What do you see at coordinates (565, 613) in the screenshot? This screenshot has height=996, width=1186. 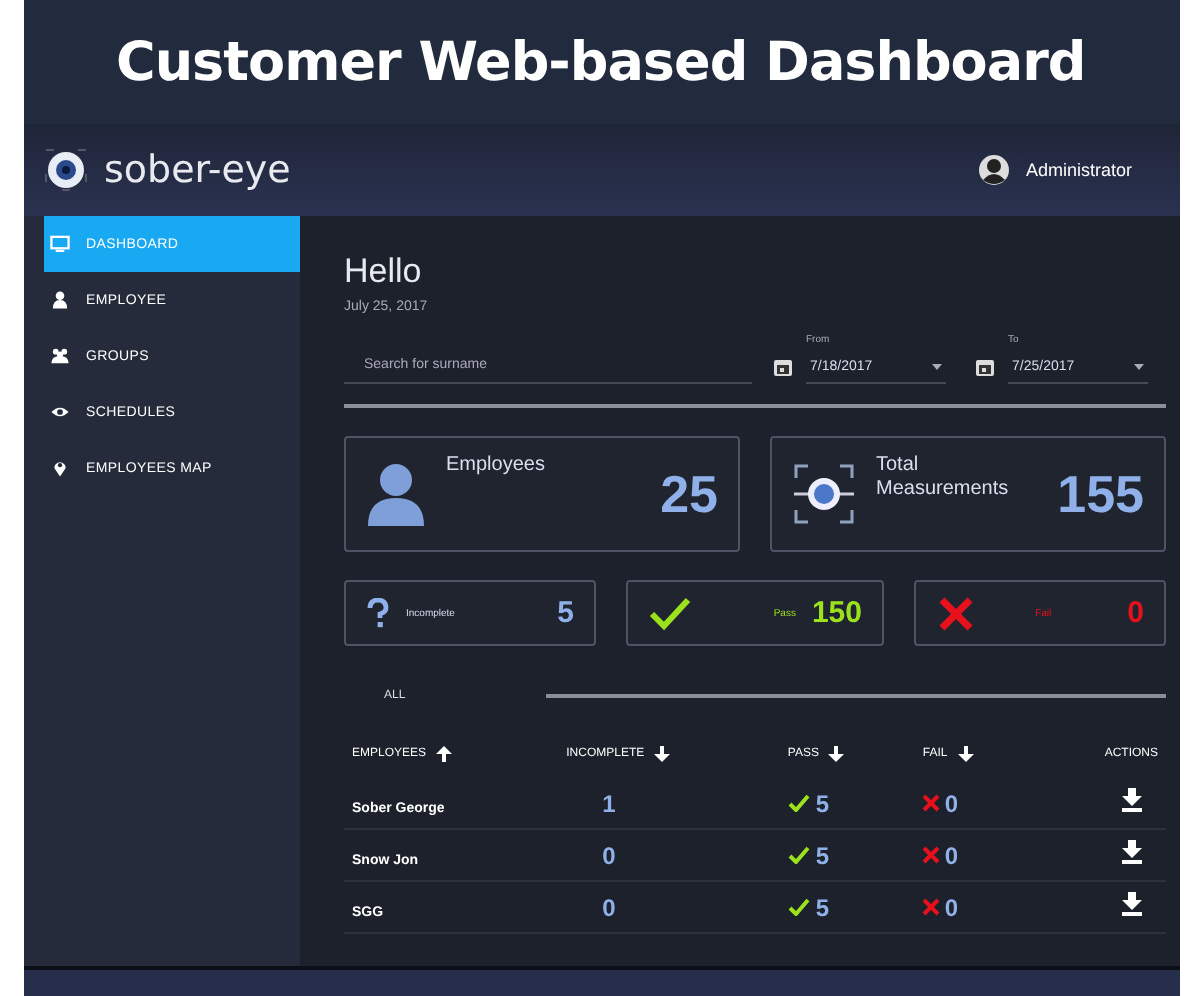 I see `result-value: 5` at bounding box center [565, 613].